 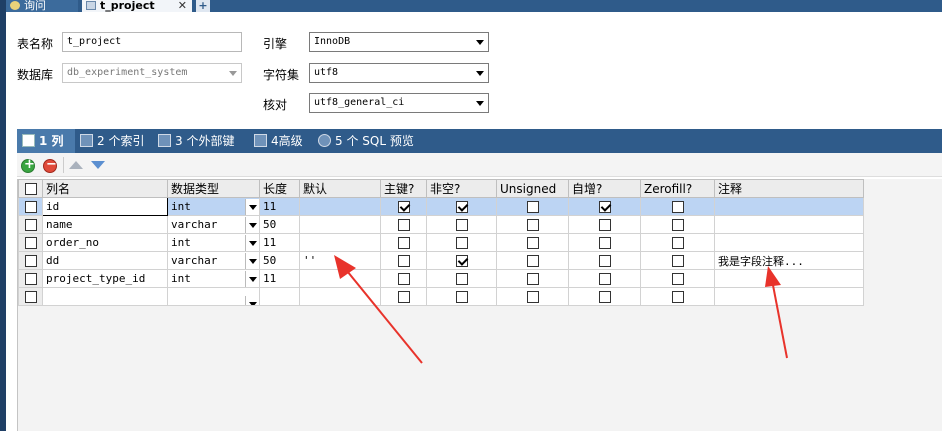 I want to click on column-name-cell: order_no, so click(x=105, y=242).